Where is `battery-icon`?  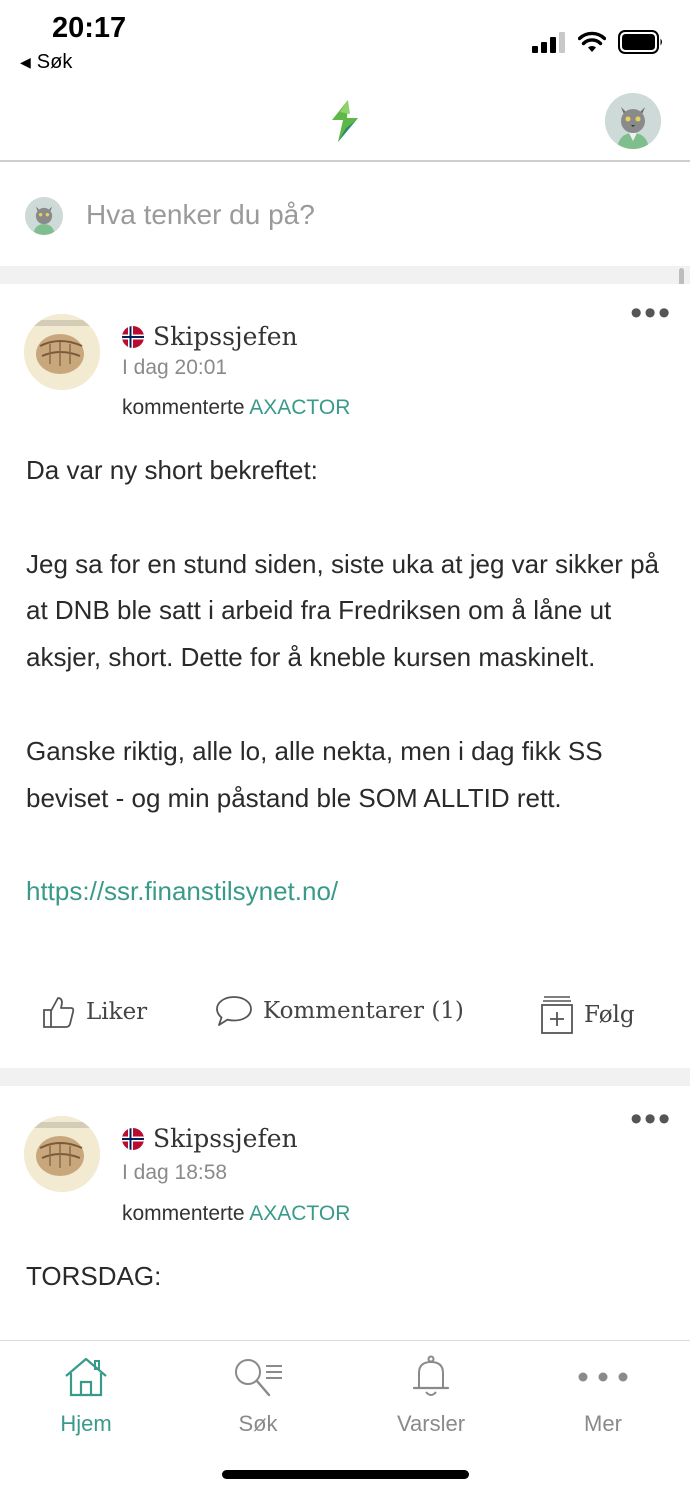 battery-icon is located at coordinates (640, 42).